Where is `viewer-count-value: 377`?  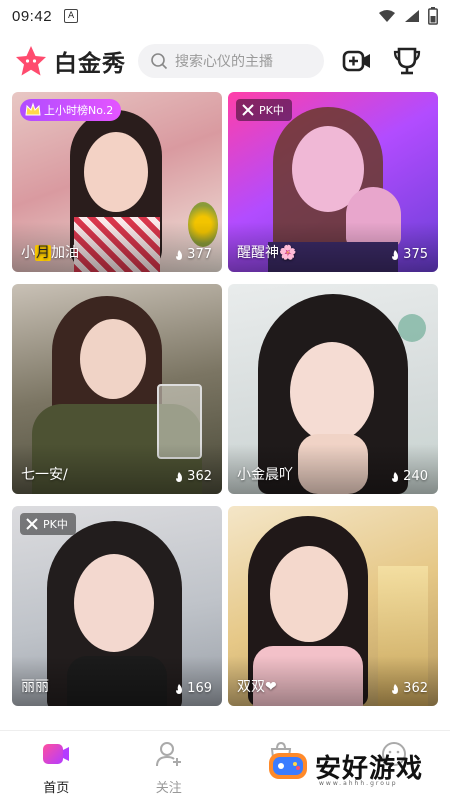
viewer-count-value: 377 is located at coordinates (199, 254).